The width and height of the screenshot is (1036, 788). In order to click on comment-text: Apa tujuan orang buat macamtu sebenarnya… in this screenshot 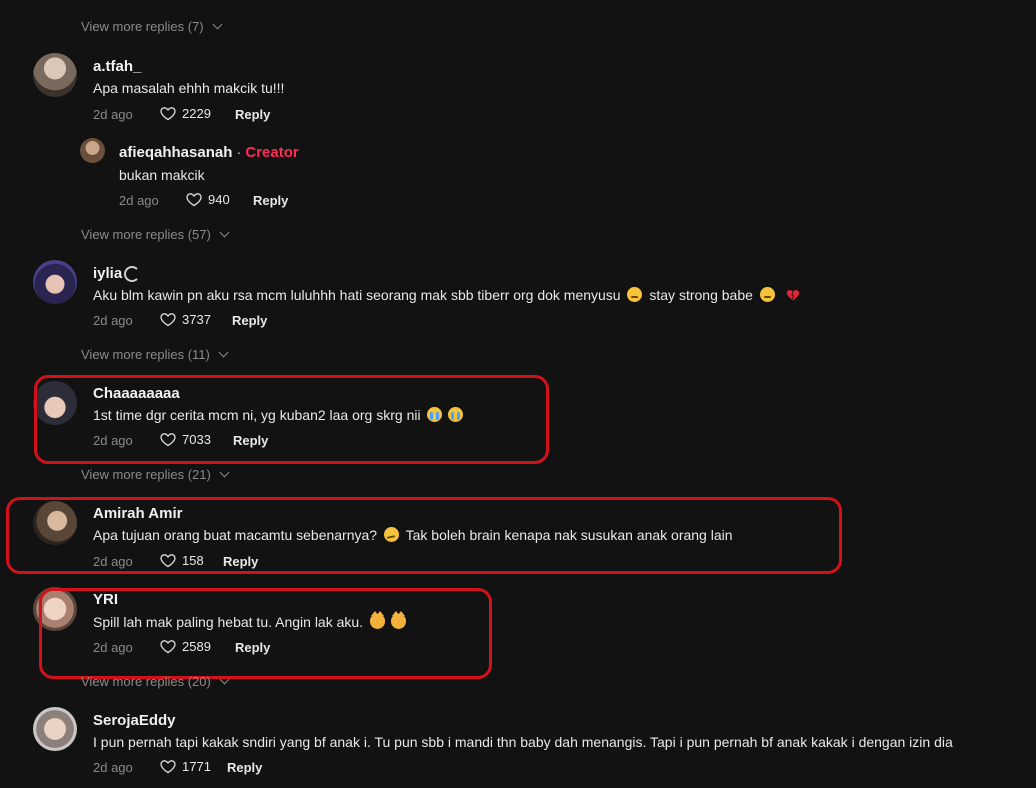, I will do `click(235, 535)`.